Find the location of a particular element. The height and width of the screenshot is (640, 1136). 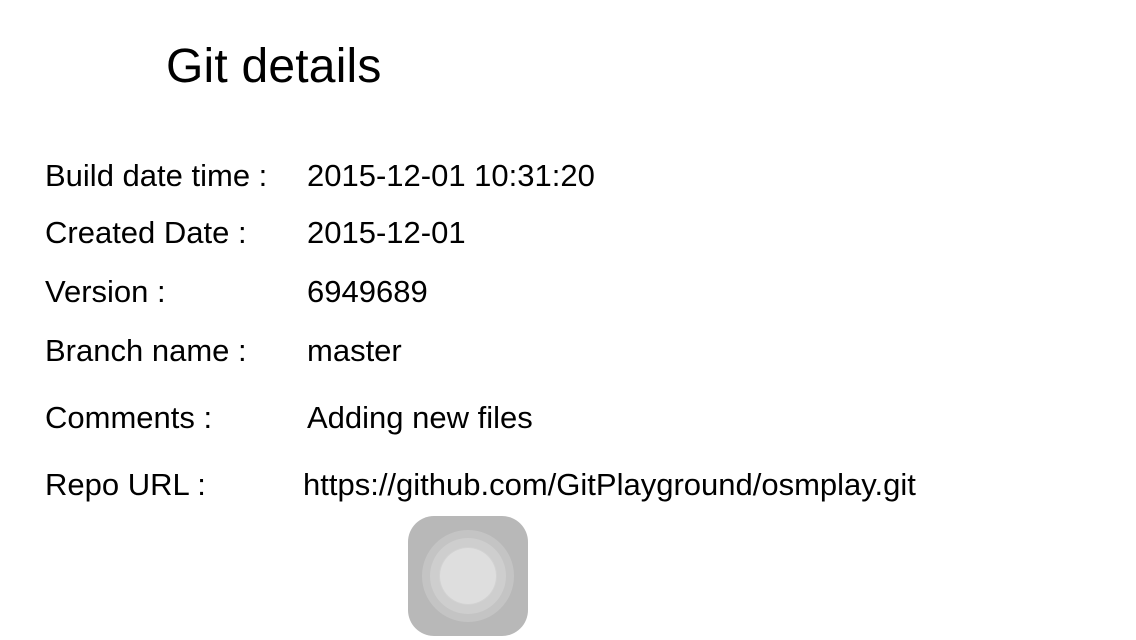

repo-url-label: Repo URL : is located at coordinates (125, 484).